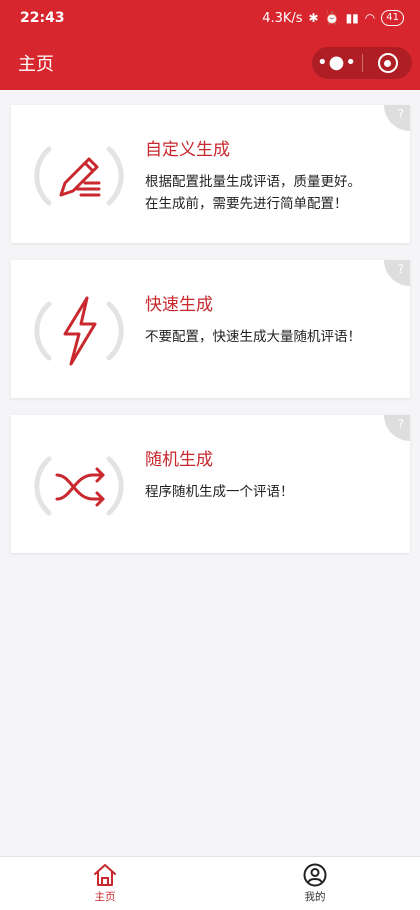 The width and height of the screenshot is (420, 910). Describe the element at coordinates (315, 875) in the screenshot. I see `user-icon` at that location.